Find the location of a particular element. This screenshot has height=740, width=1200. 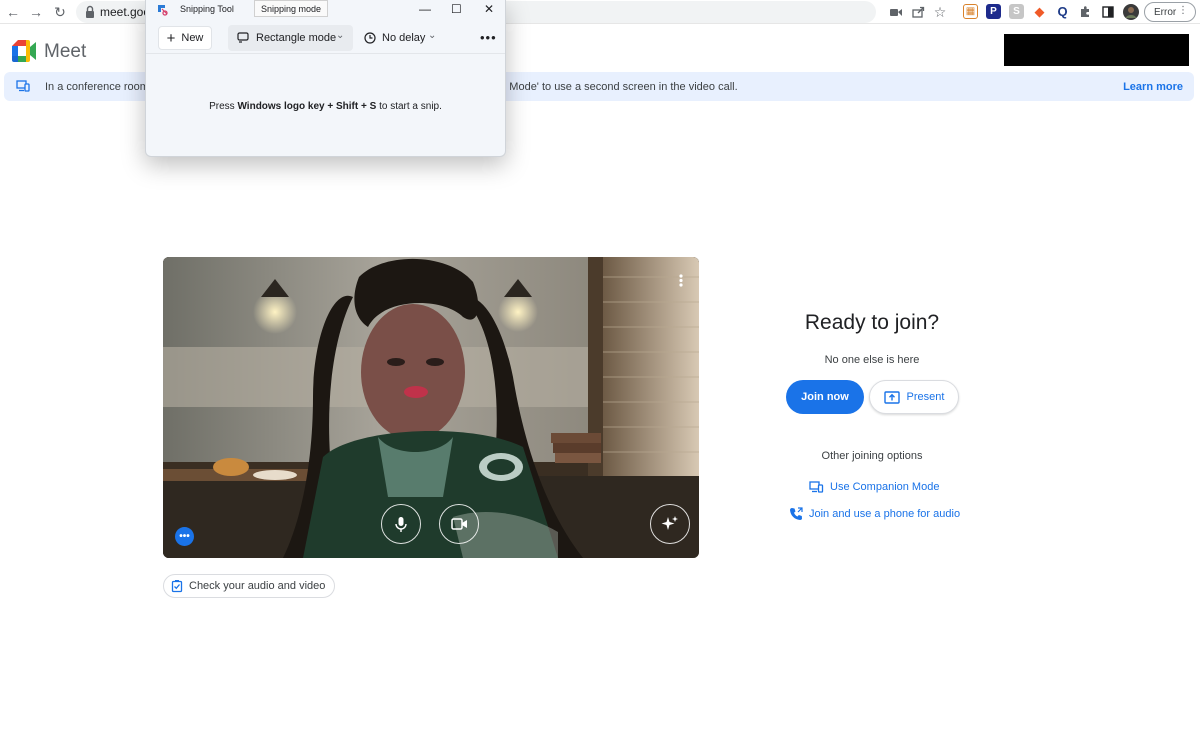

camera-indicator-icon is located at coordinates (896, 12).